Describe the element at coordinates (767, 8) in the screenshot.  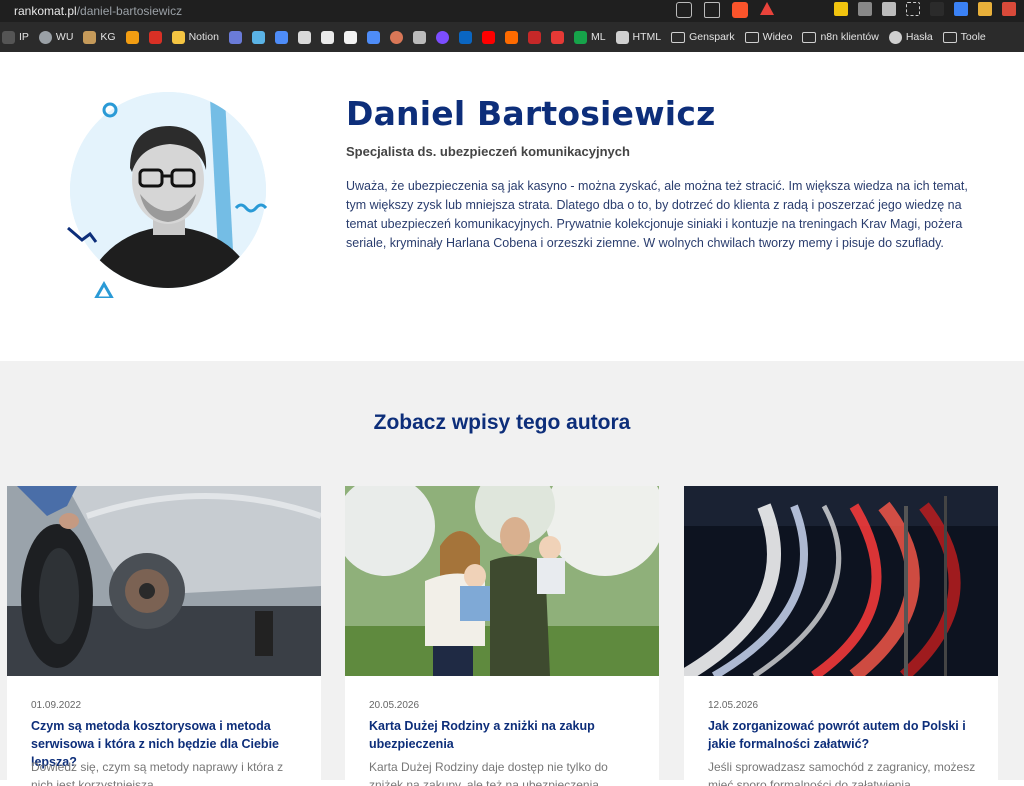
I see `brave-rewards-icon` at that location.